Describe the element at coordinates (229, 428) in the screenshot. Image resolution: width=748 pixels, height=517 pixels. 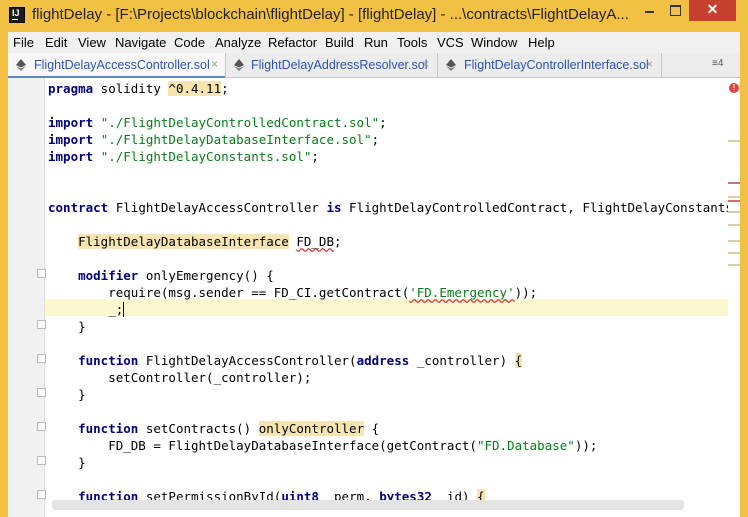
I see `code-line: function setContracts() onlyController {` at that location.